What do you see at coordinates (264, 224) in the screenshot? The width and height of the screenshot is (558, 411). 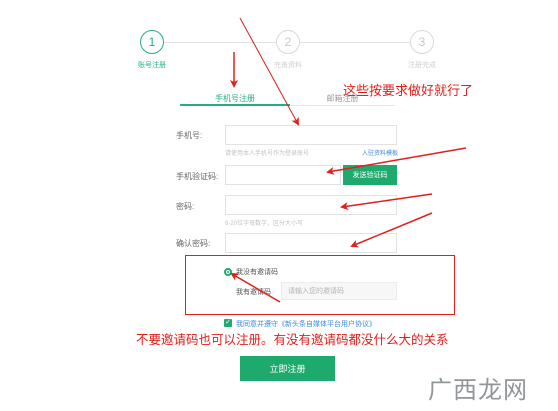 I see `password-hint: 6-20位字母数字，区分大小写` at bounding box center [264, 224].